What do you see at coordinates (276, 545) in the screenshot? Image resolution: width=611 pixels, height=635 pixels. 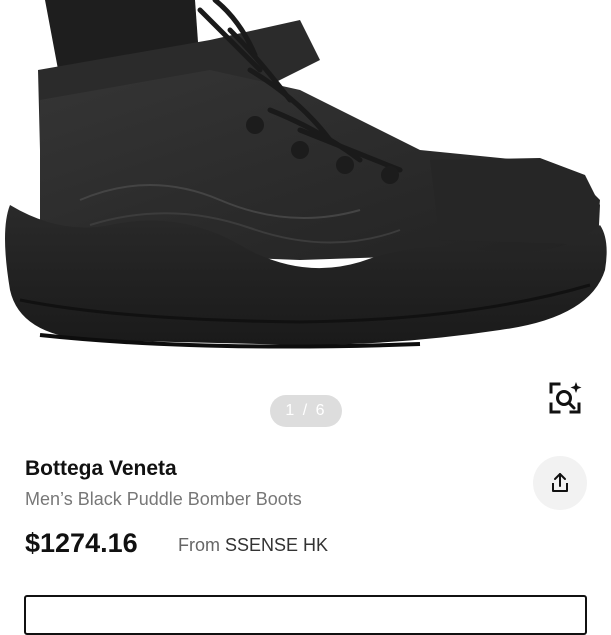 I see `source-store: SSENSE HK` at bounding box center [276, 545].